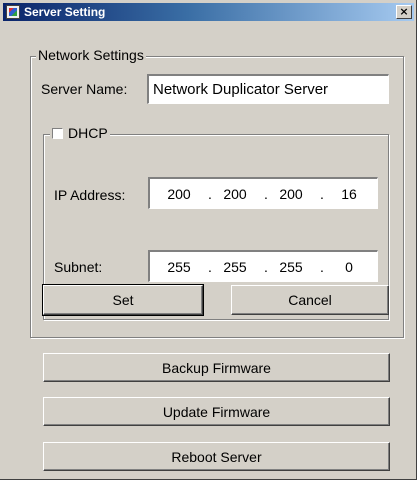 This screenshot has height=480, width=417. Describe the element at coordinates (349, 193) in the screenshot. I see `ip-octet-4: 16` at that location.